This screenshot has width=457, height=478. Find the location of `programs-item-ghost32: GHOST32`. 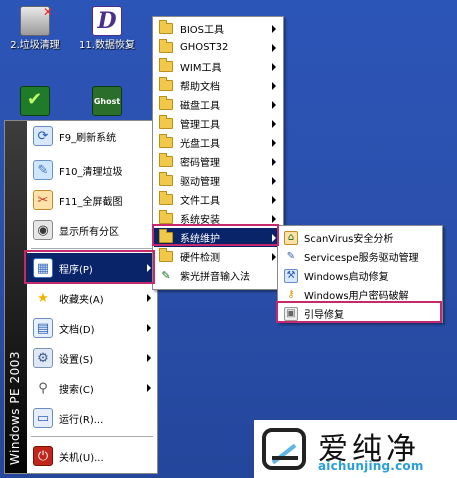

programs-item-ghost32: GHOST32 is located at coordinates (218, 47).